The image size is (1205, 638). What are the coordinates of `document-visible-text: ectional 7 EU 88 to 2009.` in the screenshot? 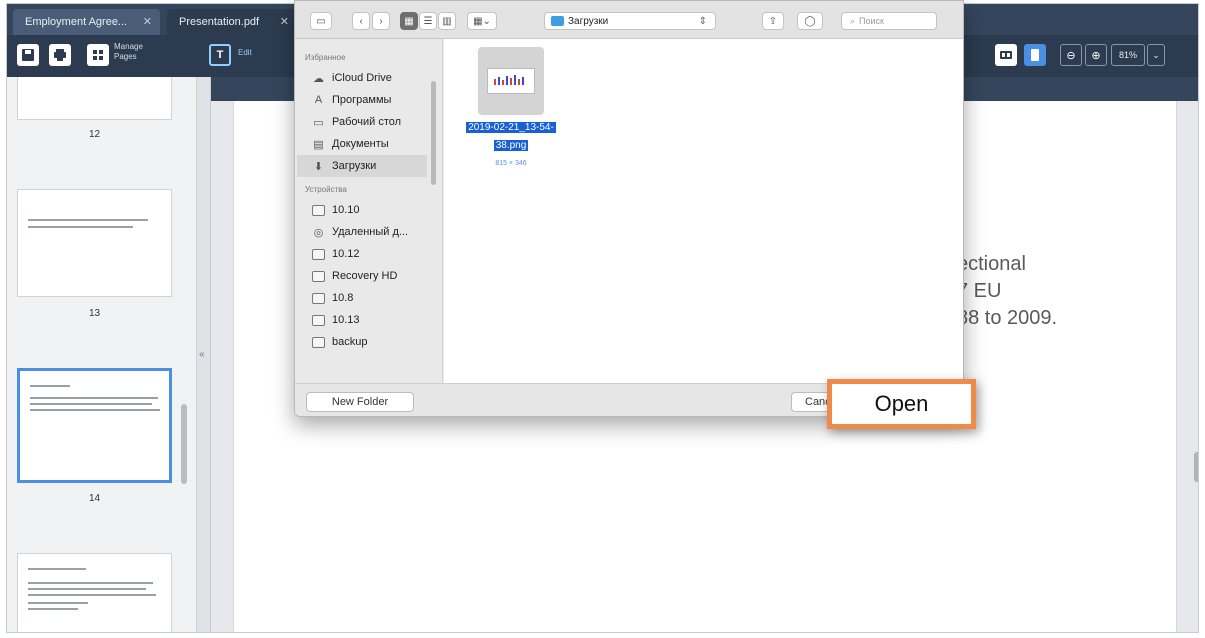 It's located at (1007, 291).